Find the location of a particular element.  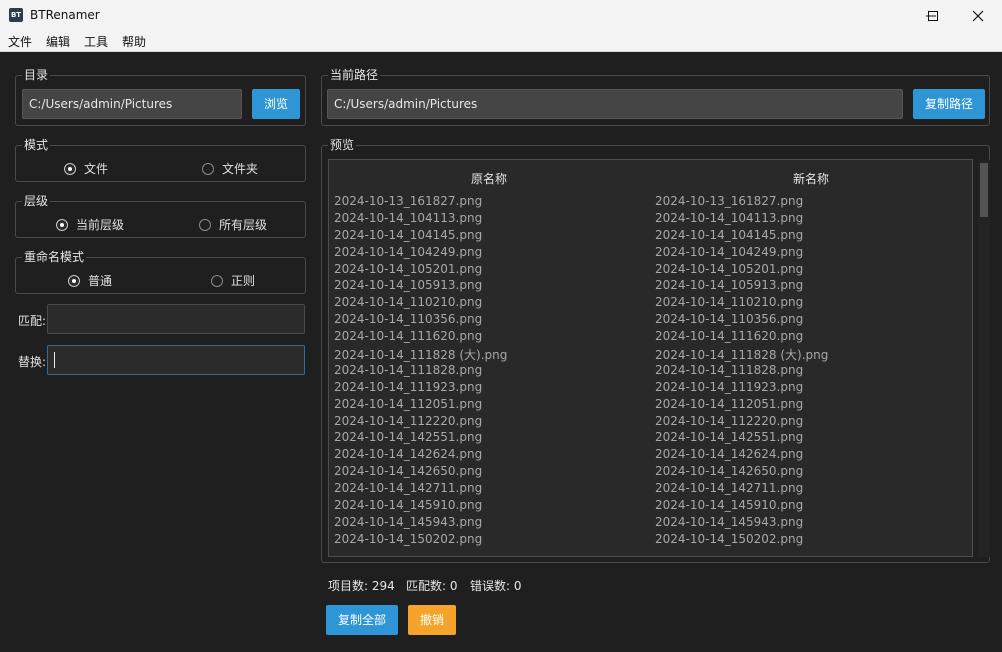

mode-folder-label: 文件夹 is located at coordinates (240, 169).